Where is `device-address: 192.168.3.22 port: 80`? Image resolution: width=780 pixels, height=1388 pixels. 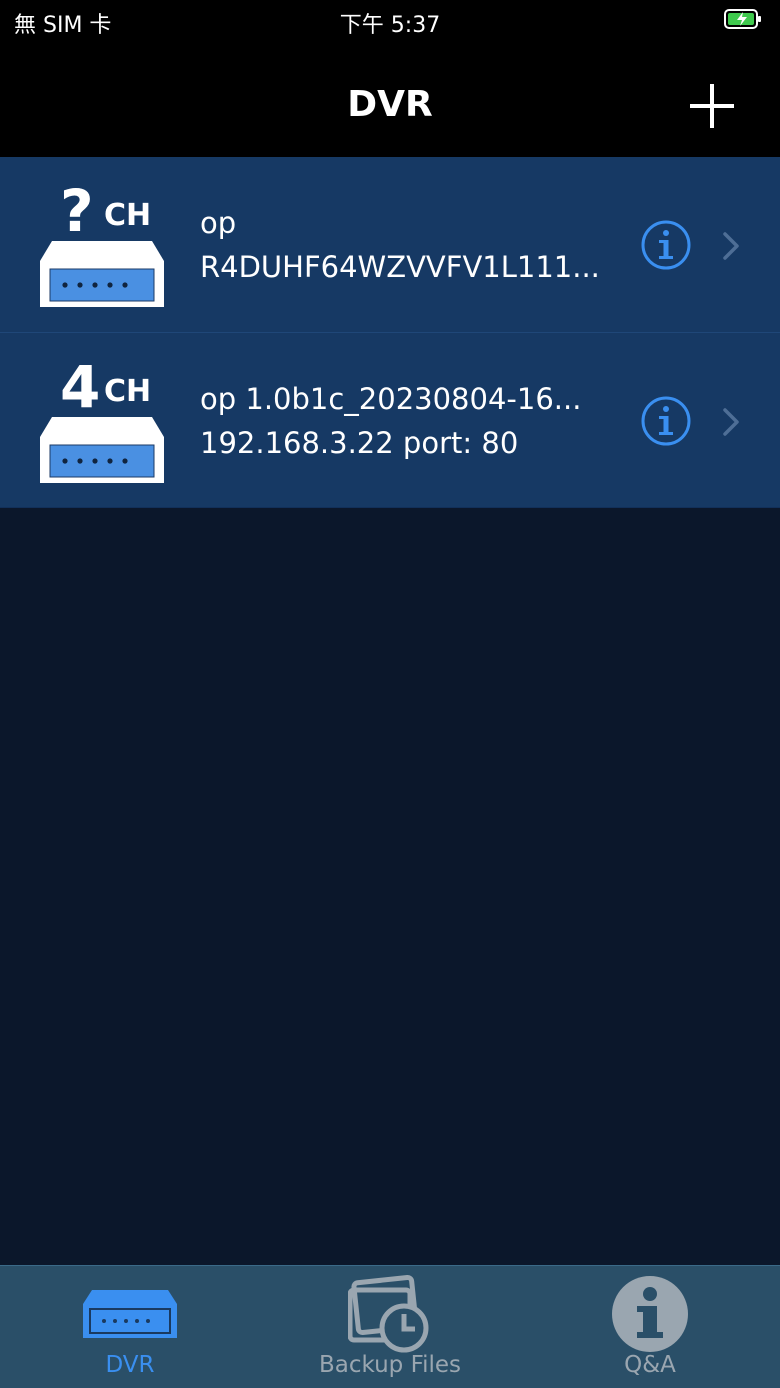
device-address: 192.168.3.22 port: 80 is located at coordinates (359, 443).